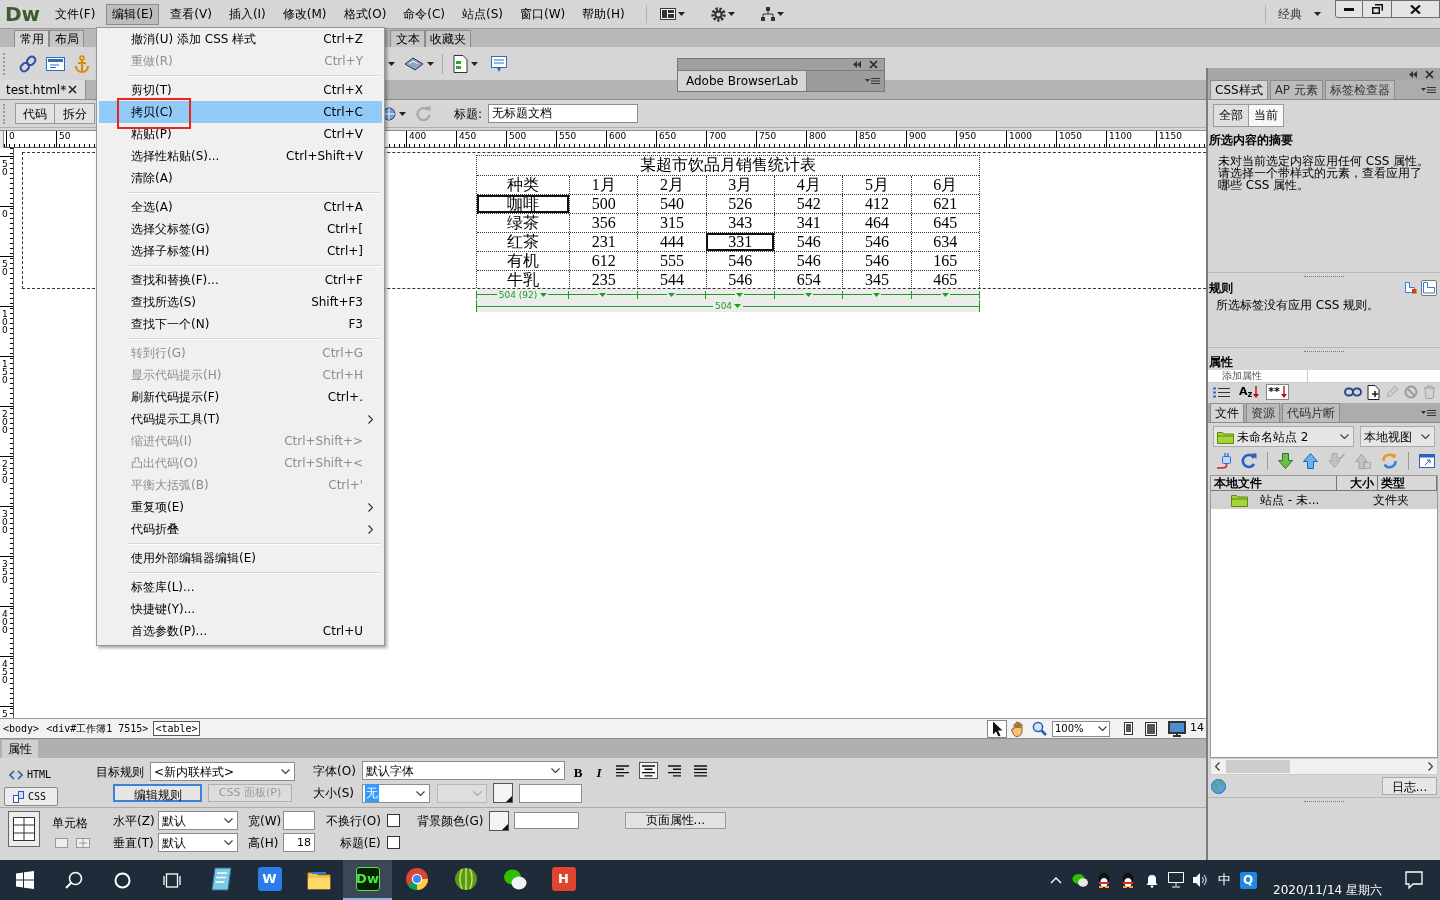 The height and width of the screenshot is (900, 1440). What do you see at coordinates (21, 728) in the screenshot?
I see `tag-selector: <body>` at bounding box center [21, 728].